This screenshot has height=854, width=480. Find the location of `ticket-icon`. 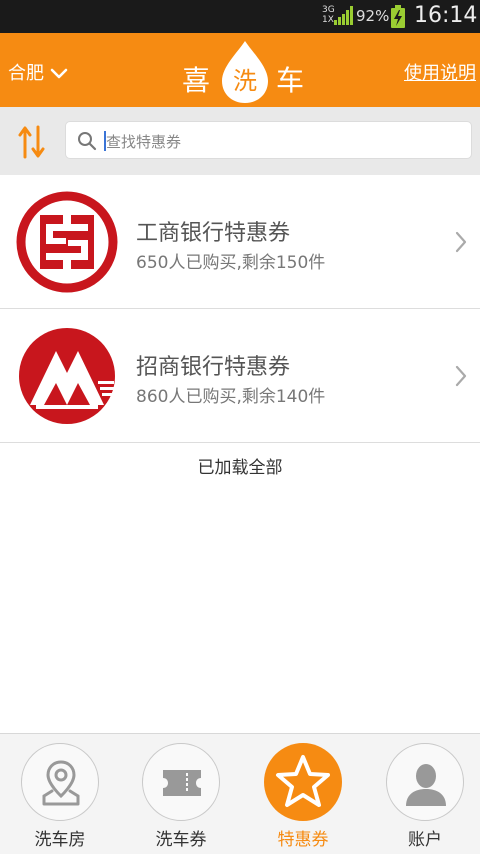

ticket-icon is located at coordinates (182, 783).